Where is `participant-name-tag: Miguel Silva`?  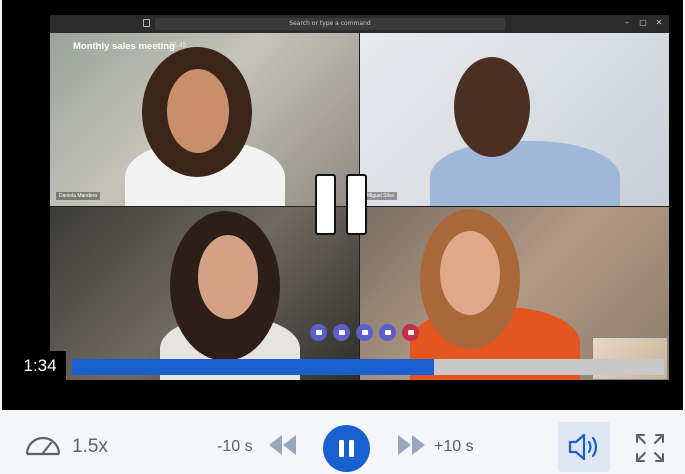
participant-name-tag: Miguel Silva is located at coordinates (380, 196).